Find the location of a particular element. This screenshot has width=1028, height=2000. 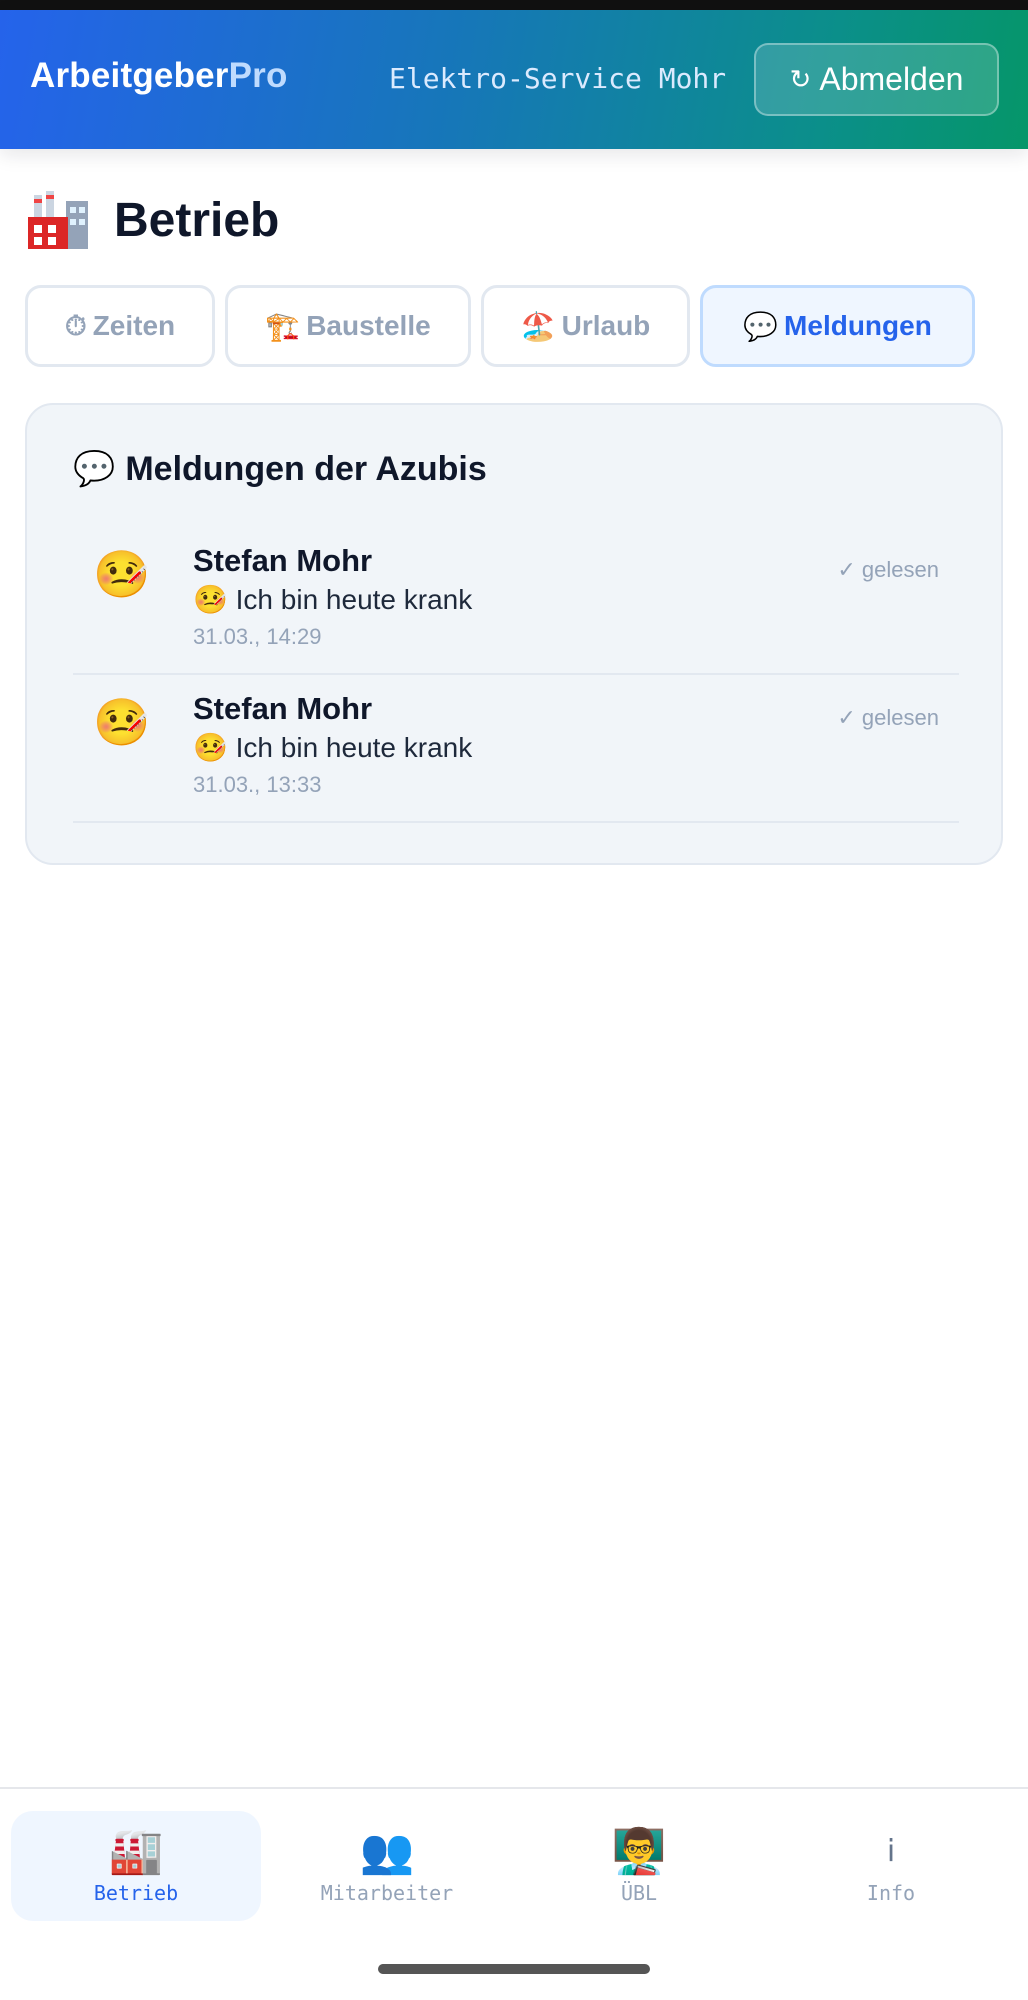

tab-zeiten: ⏱ Zeiten is located at coordinates (120, 326).